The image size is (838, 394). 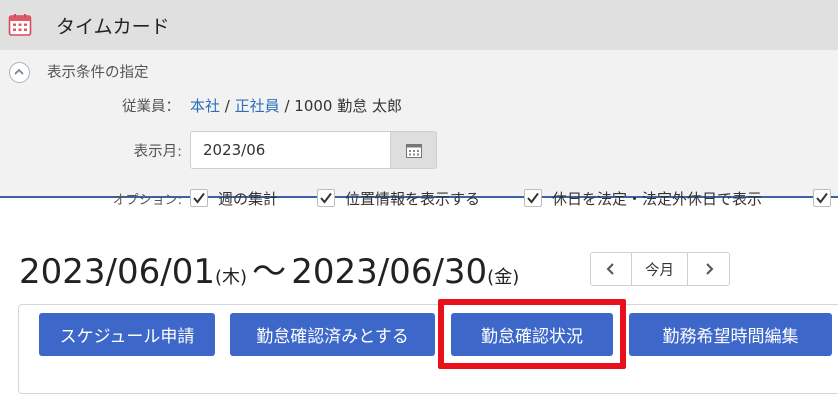 I want to click on options-label: オプション:, so click(x=147, y=200).